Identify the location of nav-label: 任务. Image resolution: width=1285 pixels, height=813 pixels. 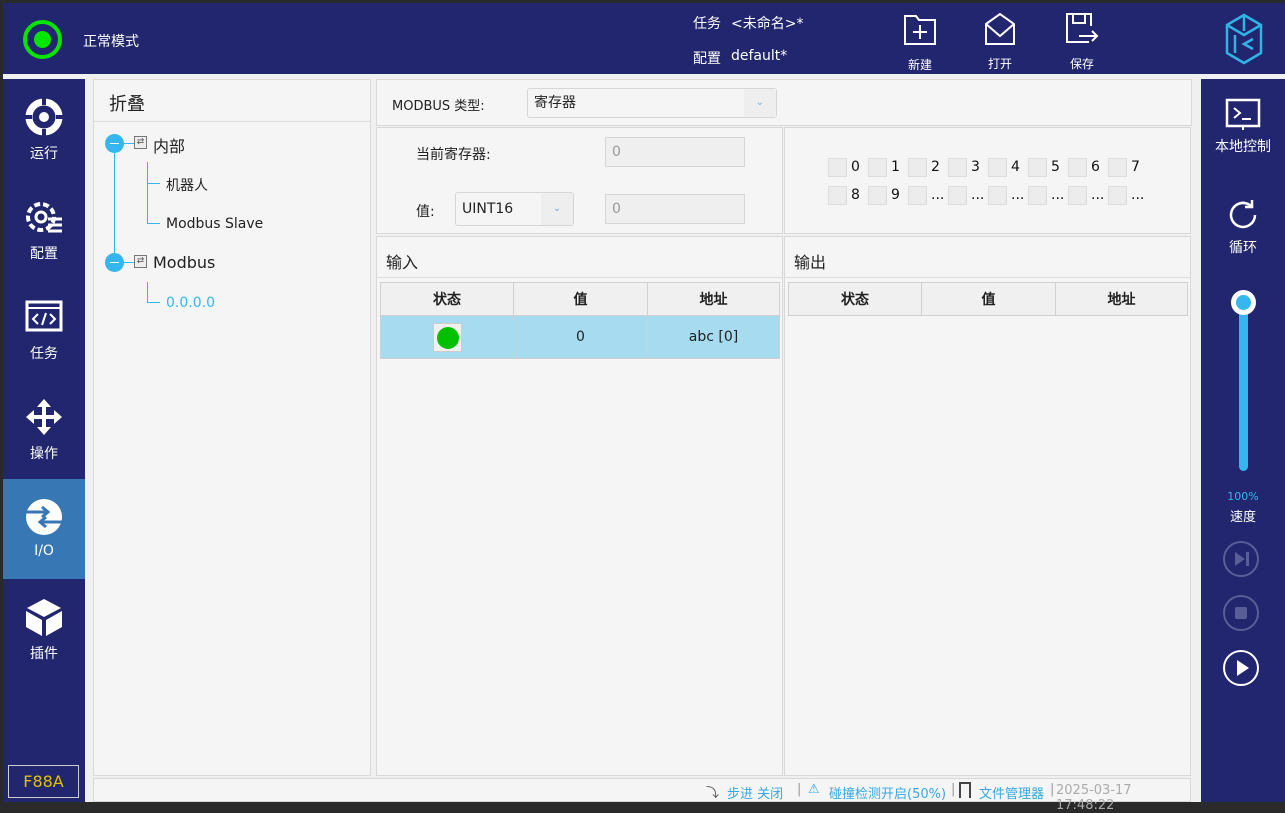
(44, 354).